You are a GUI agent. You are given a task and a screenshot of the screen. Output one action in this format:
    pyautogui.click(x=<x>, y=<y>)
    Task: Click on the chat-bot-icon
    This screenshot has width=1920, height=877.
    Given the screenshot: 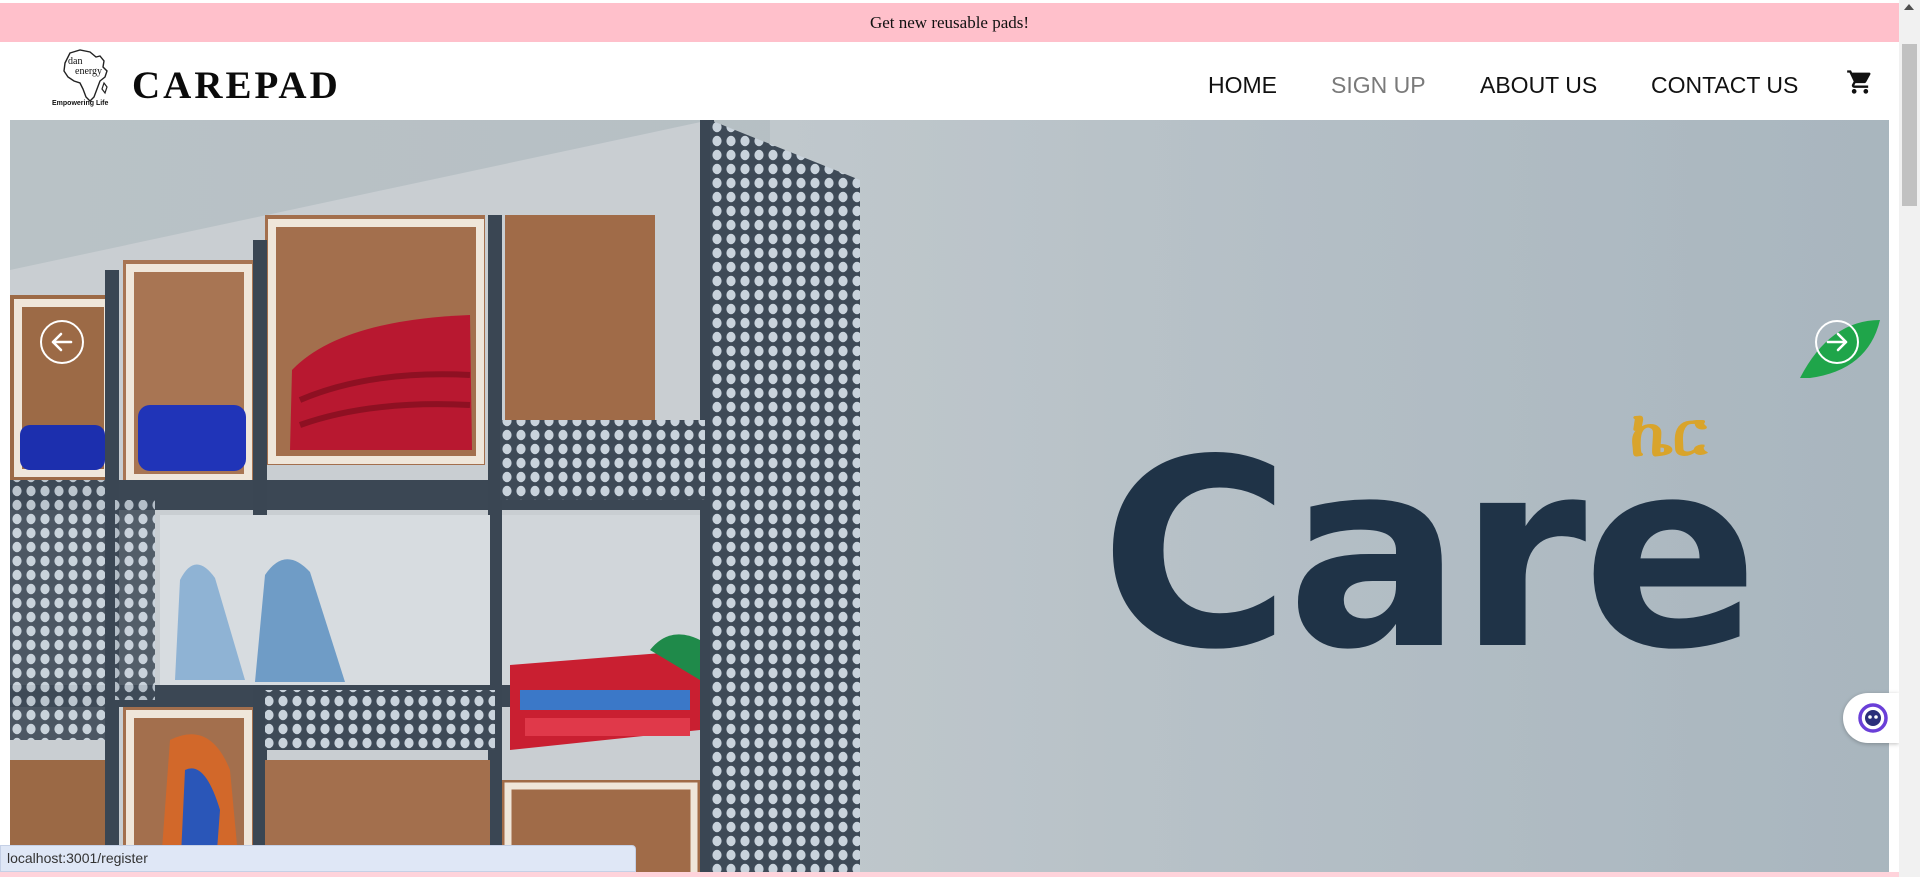 What is the action you would take?
    pyautogui.click(x=1873, y=718)
    